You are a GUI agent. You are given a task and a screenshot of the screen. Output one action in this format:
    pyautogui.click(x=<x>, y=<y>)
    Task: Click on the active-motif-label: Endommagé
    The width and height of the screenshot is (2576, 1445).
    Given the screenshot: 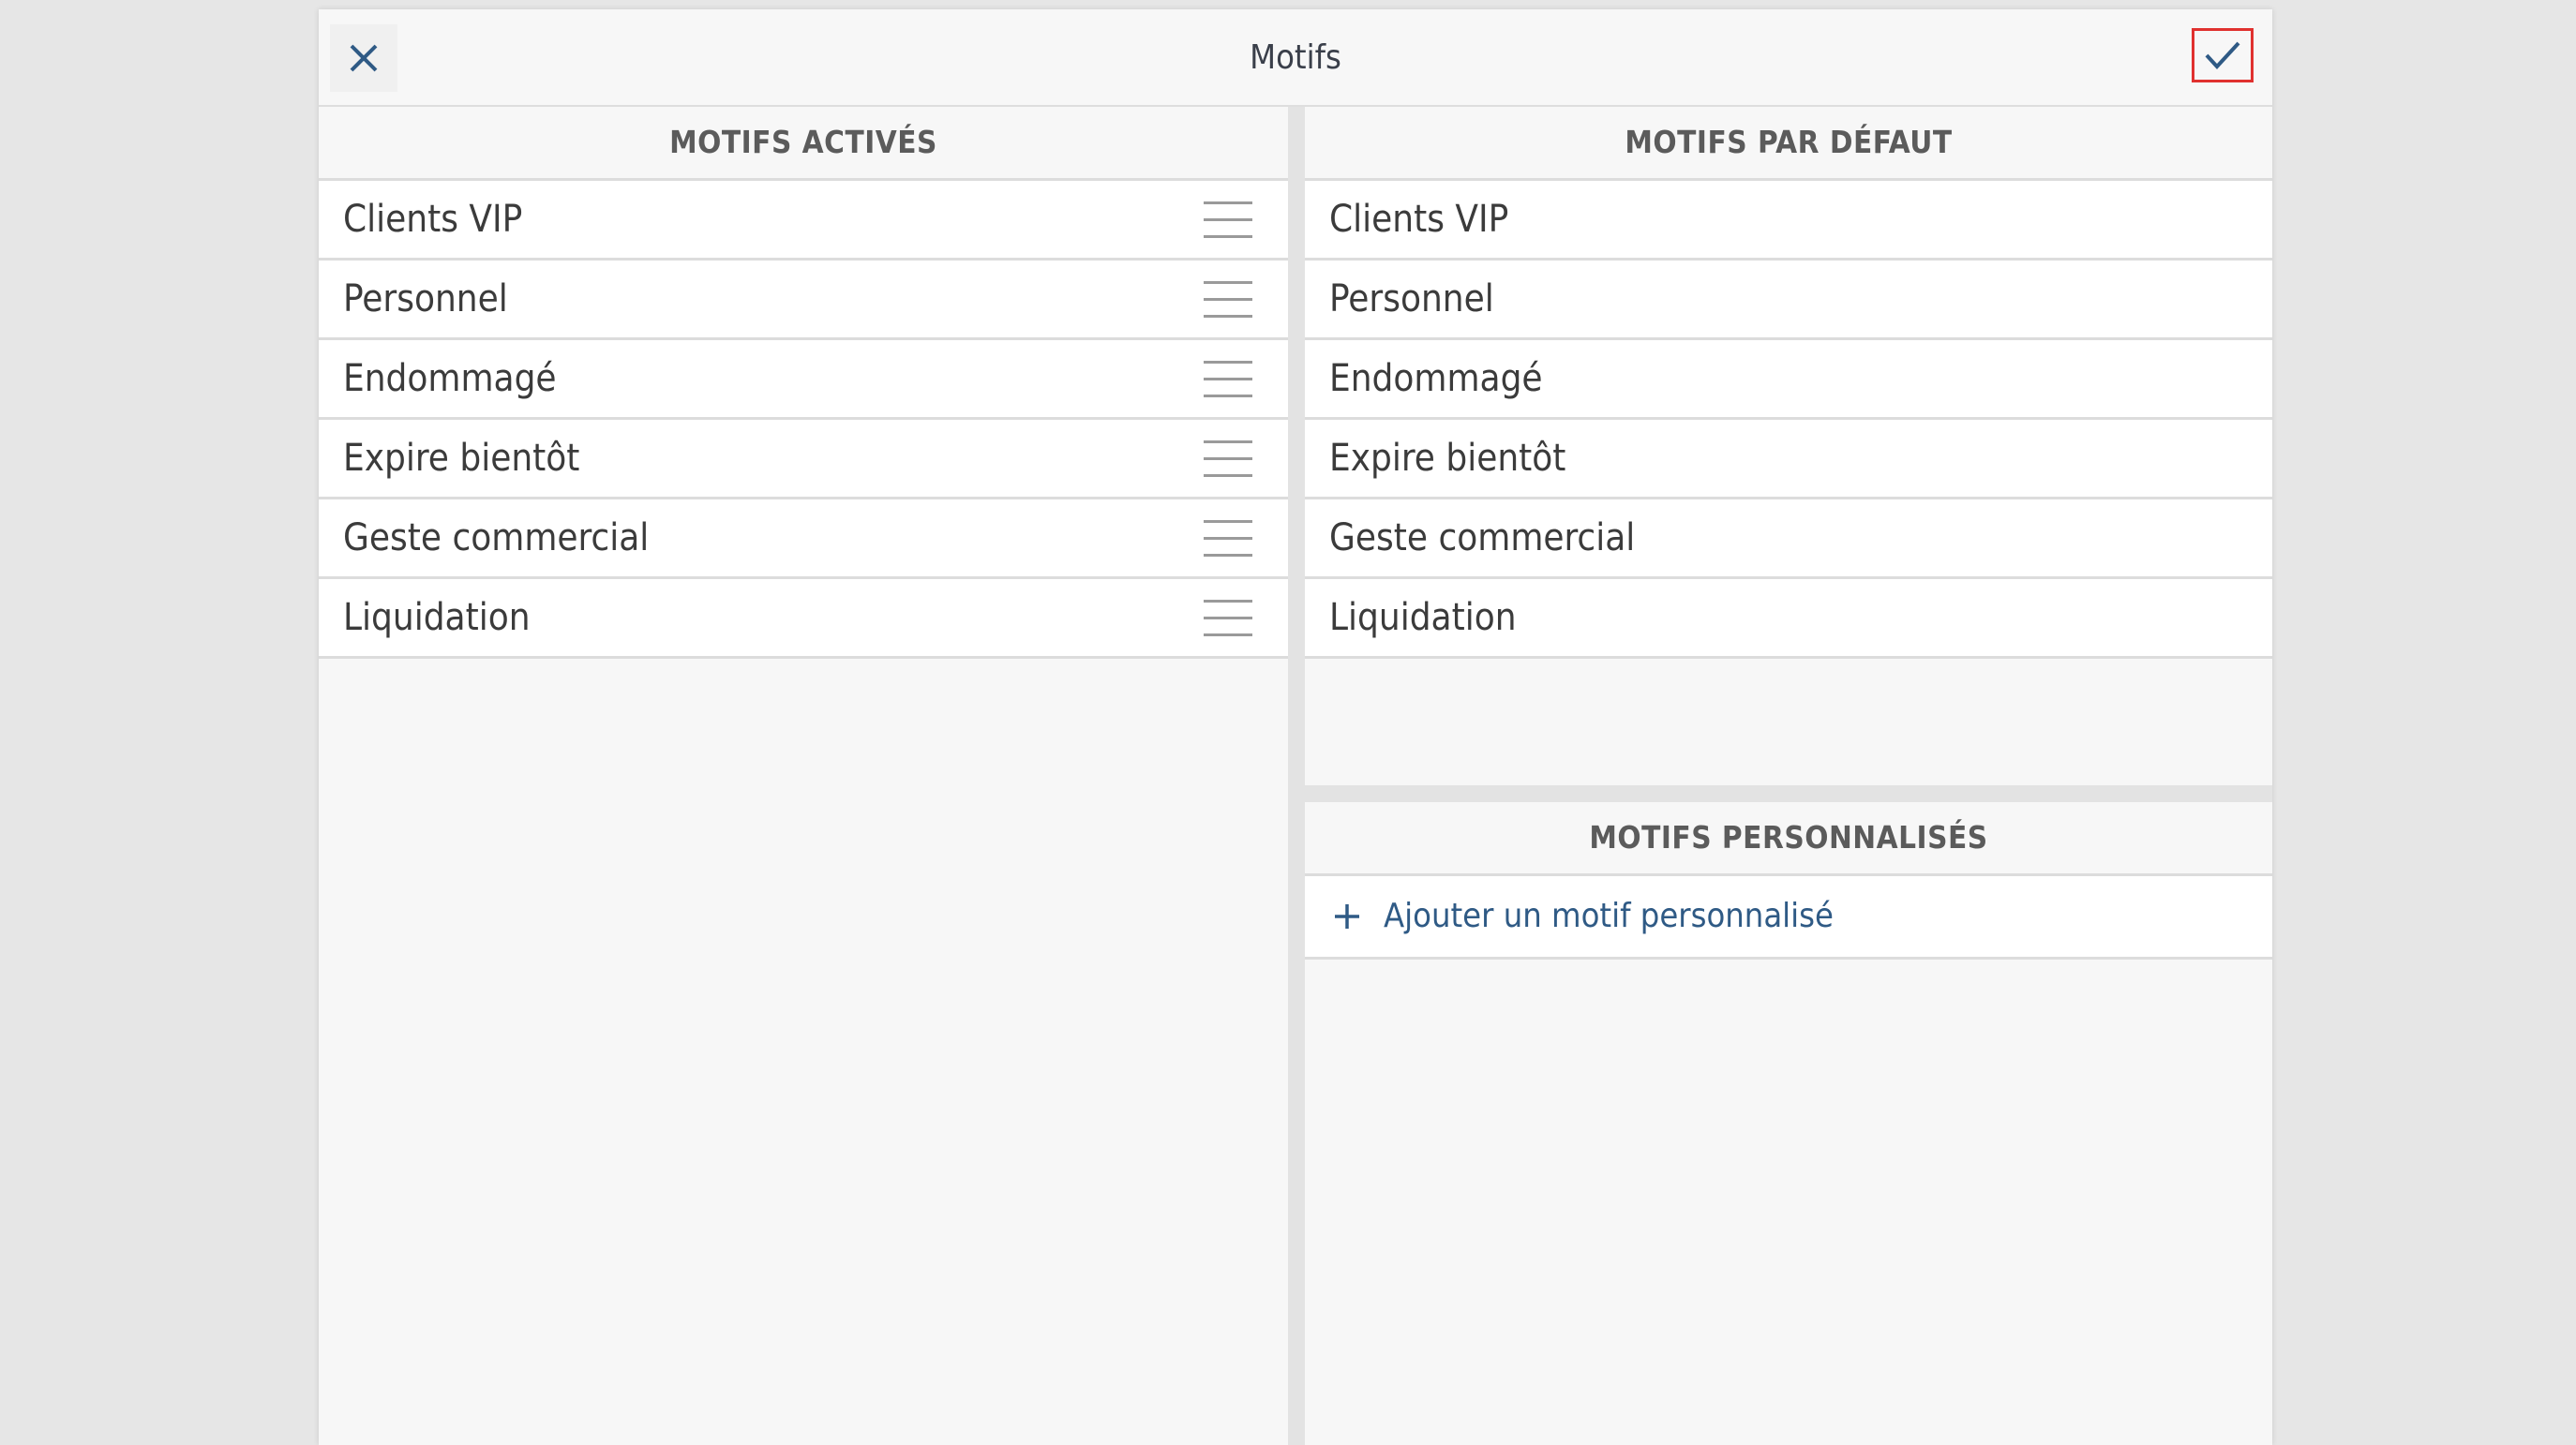 What is the action you would take?
    pyautogui.click(x=450, y=378)
    